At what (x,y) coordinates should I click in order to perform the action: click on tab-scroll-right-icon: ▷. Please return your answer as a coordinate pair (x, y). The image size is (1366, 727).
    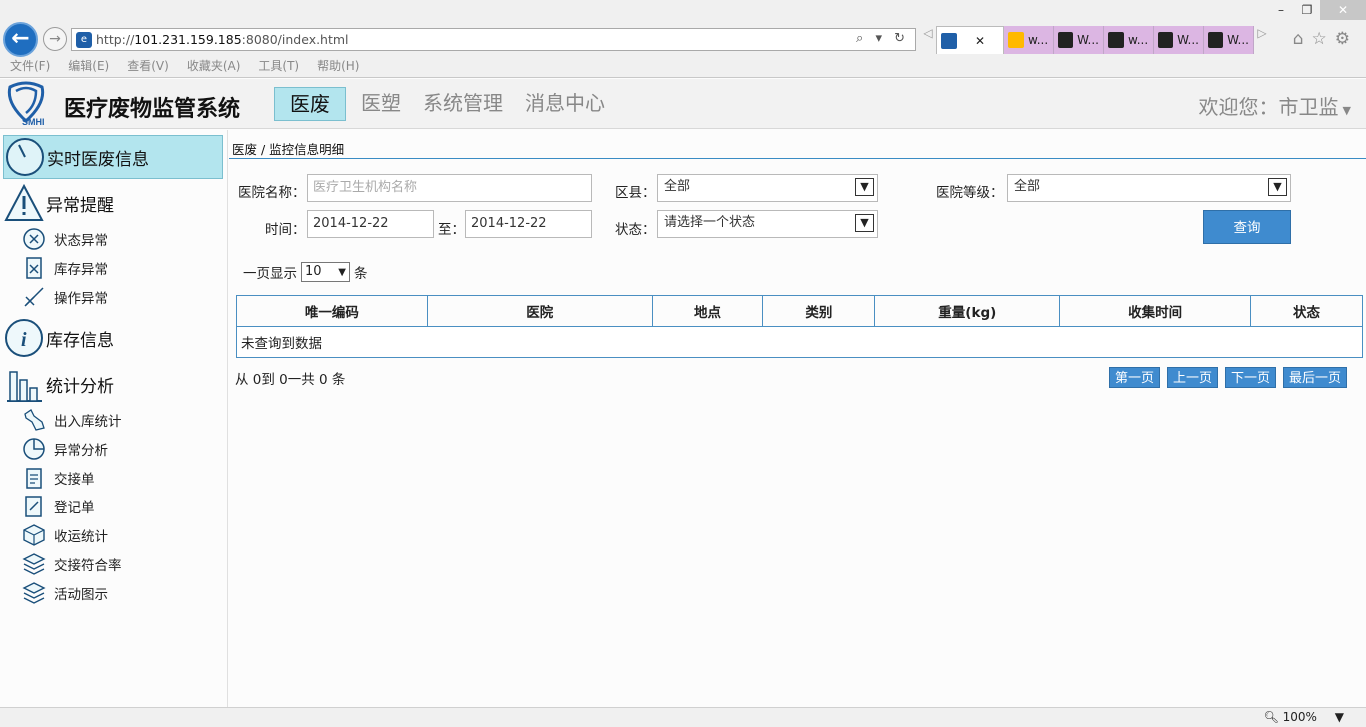
    Looking at the image, I should click on (1262, 40).